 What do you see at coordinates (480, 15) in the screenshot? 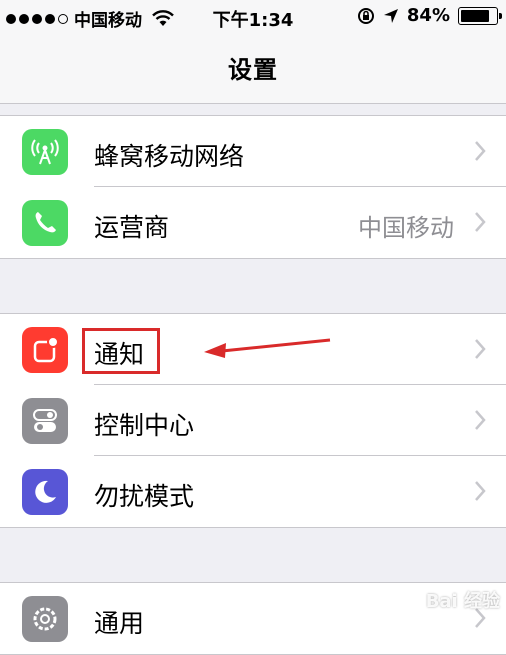
I see `battery-icon` at bounding box center [480, 15].